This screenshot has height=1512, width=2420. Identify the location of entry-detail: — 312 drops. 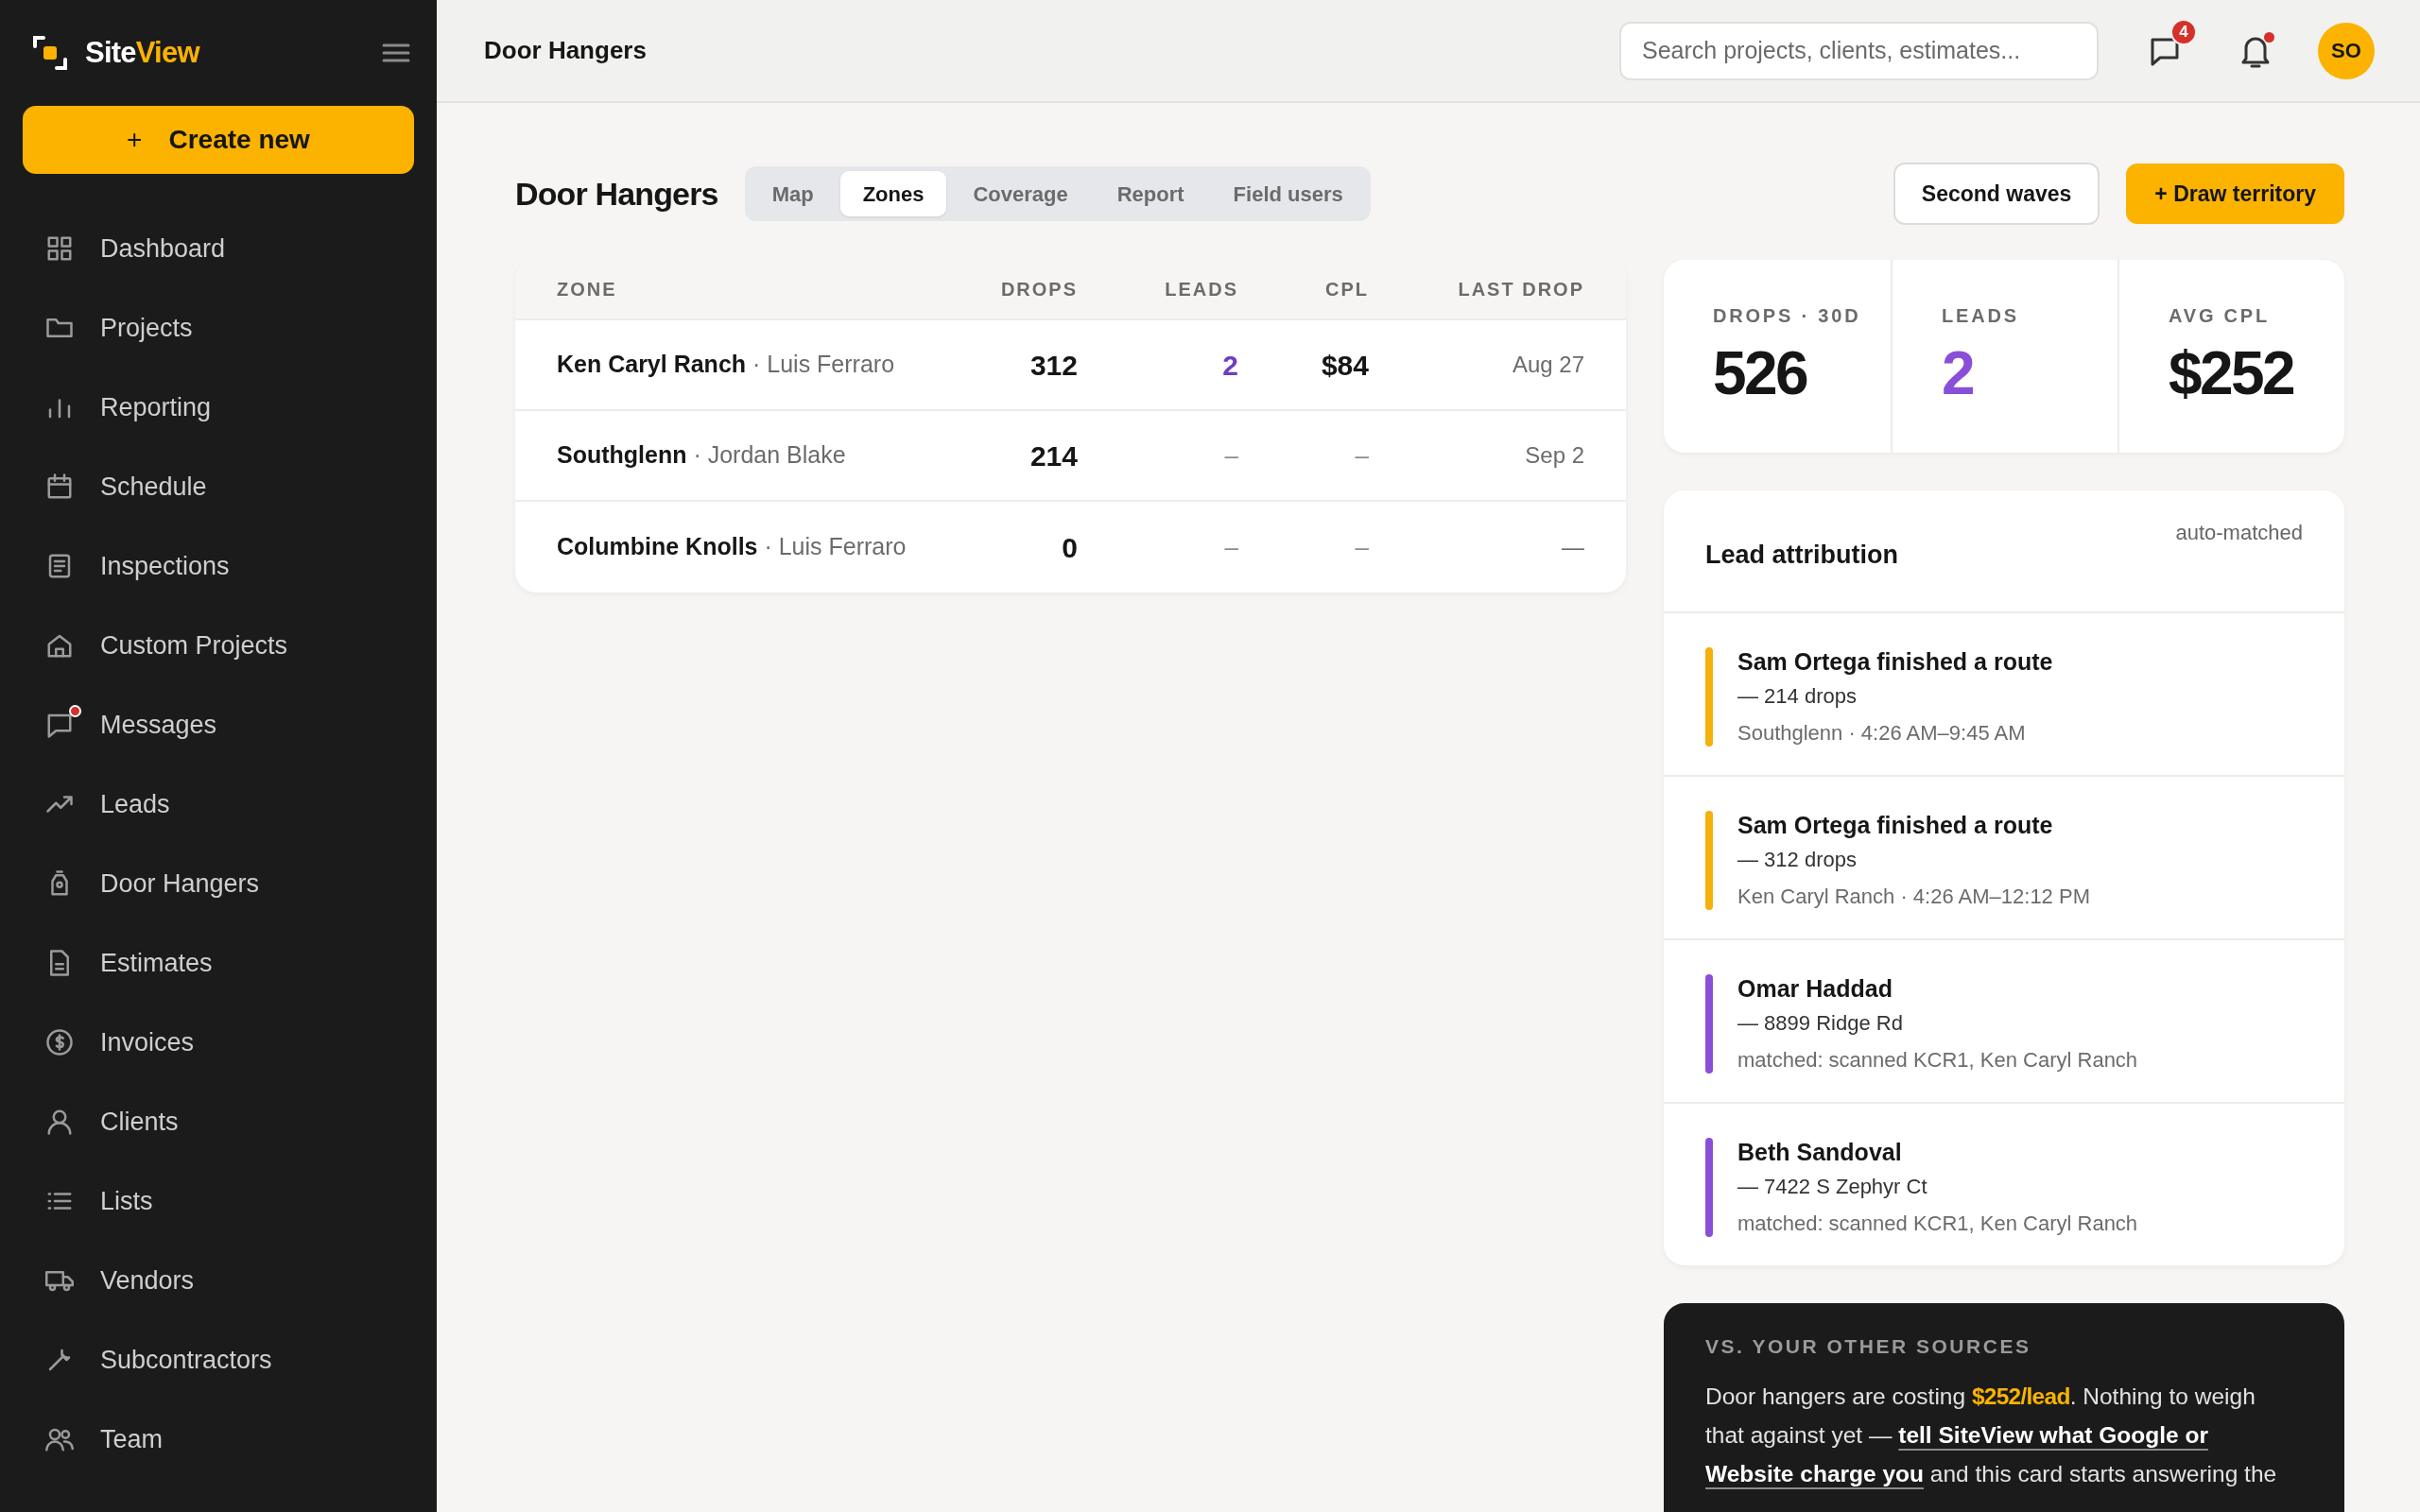
(1797, 860).